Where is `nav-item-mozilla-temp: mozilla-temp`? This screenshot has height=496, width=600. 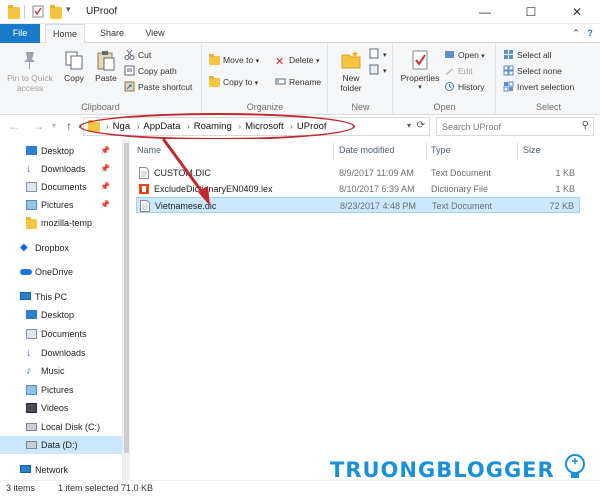
nav-item-mozilla-temp: mozilla-temp is located at coordinates (61, 223).